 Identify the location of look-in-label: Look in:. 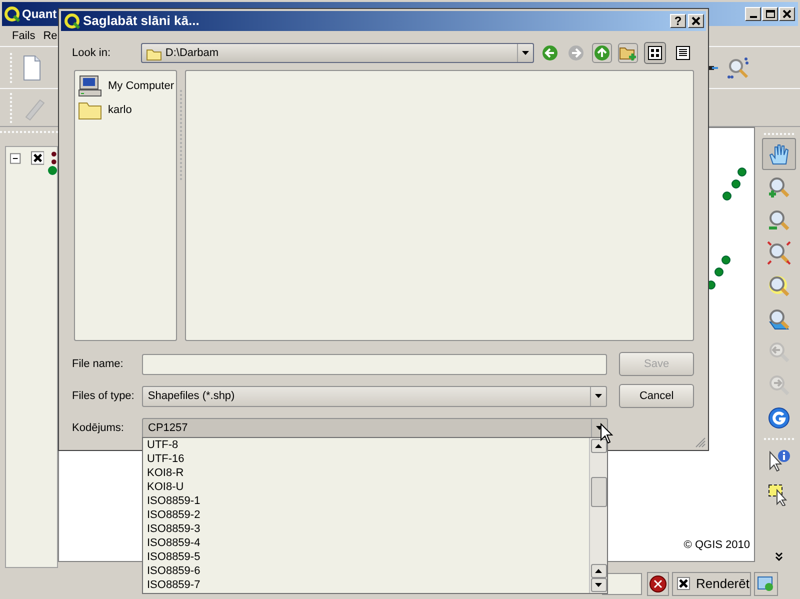
(92, 53).